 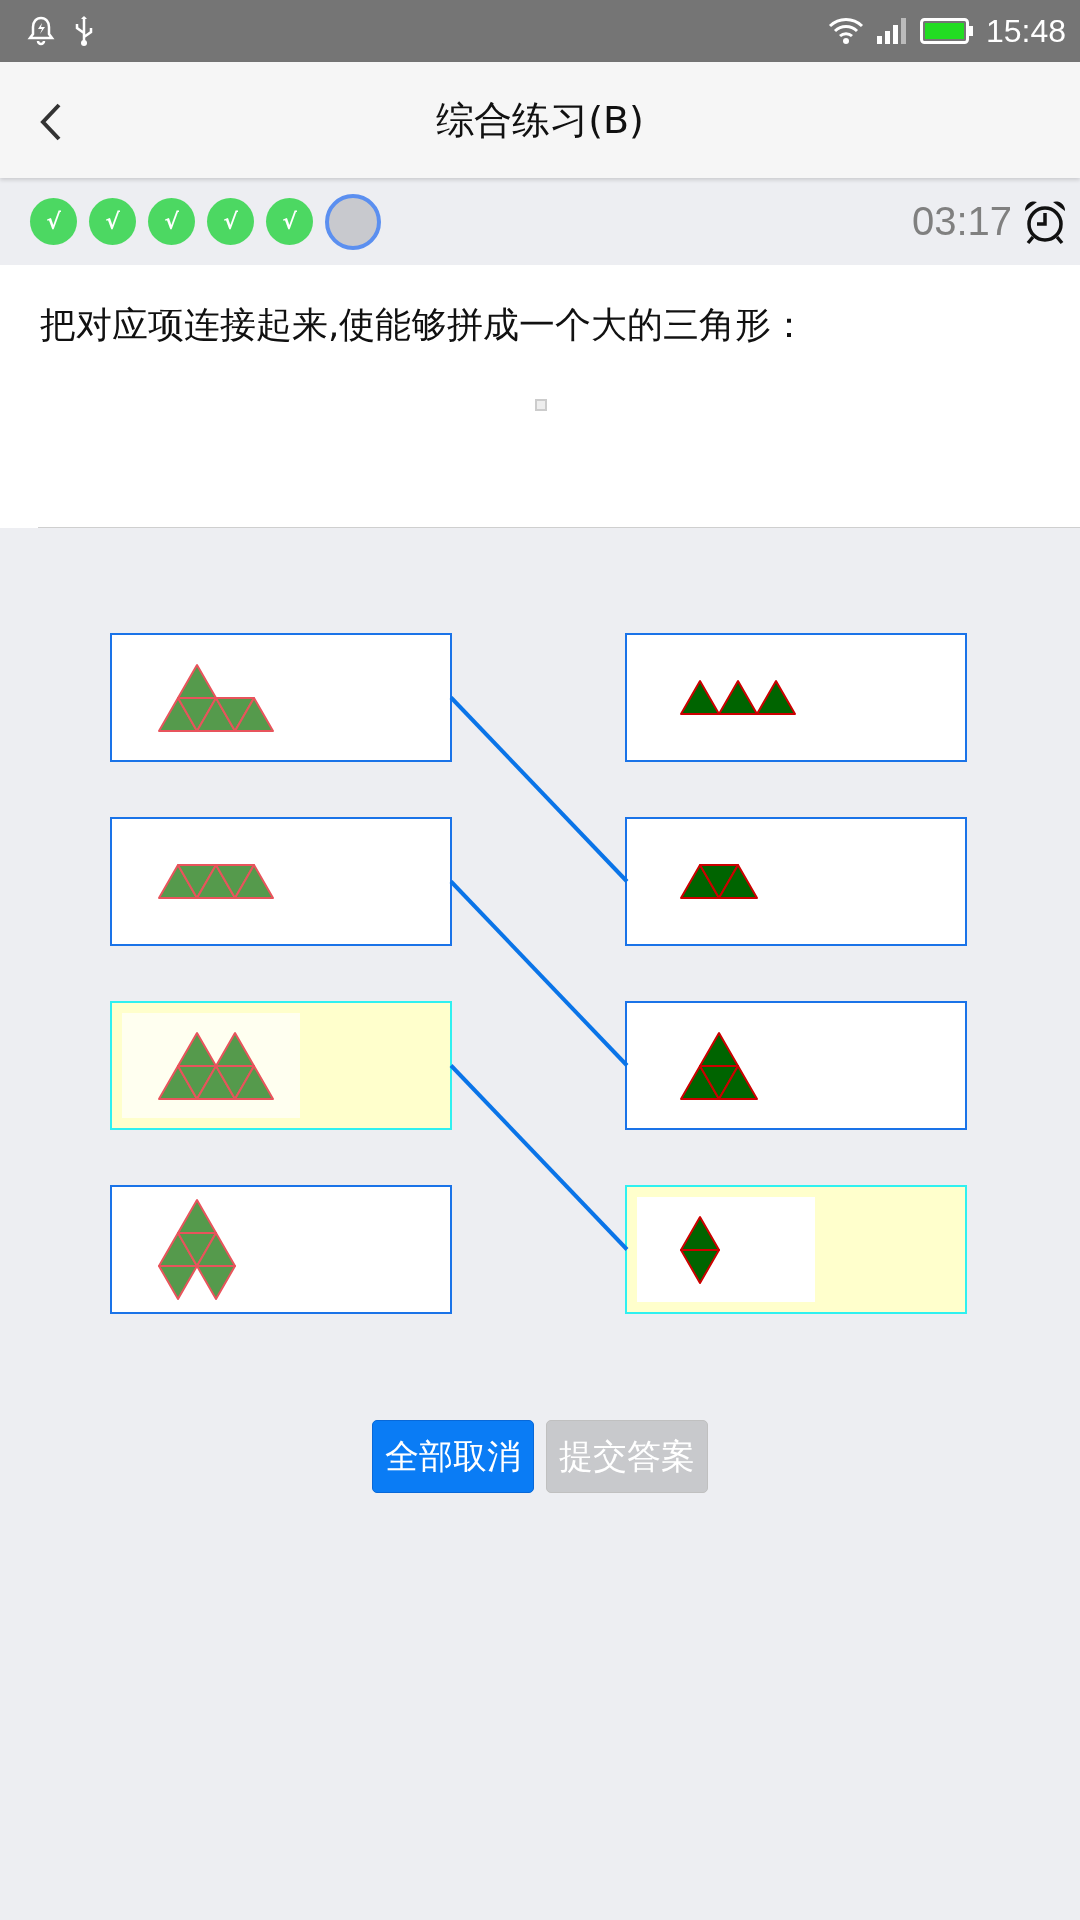 I want to click on wifi-icon, so click(x=845, y=31).